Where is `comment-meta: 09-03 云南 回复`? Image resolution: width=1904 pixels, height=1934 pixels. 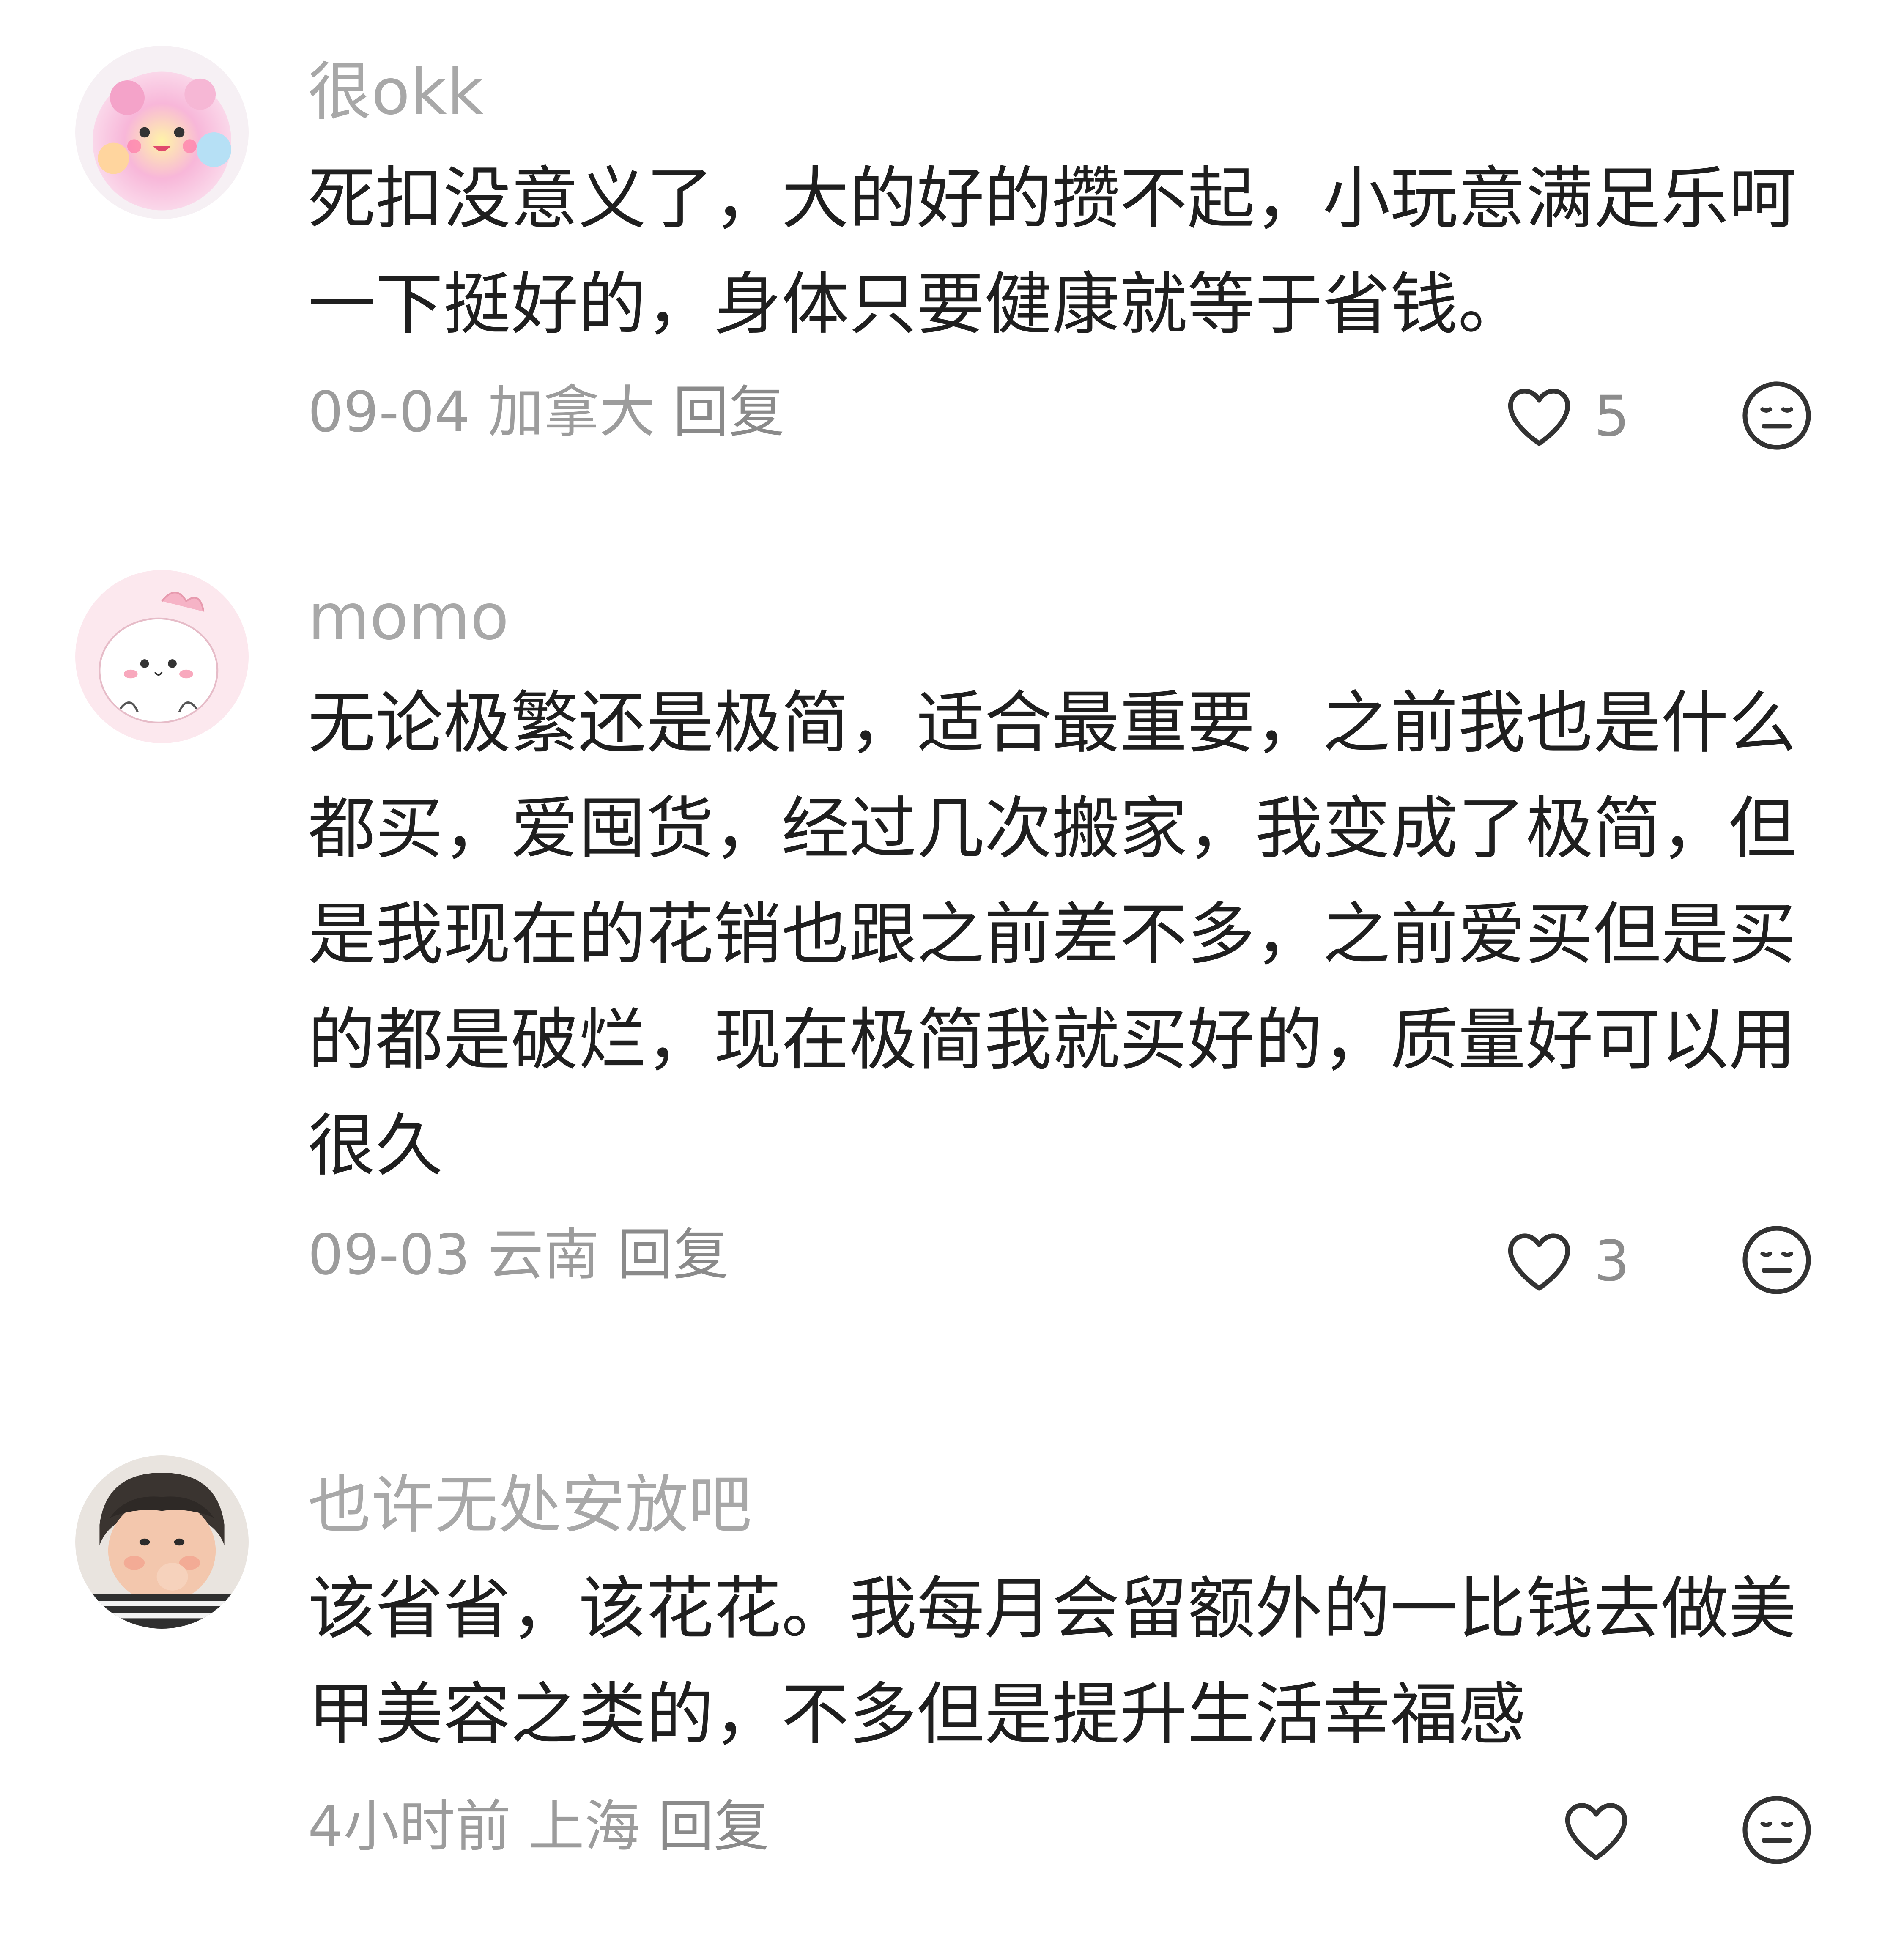
comment-meta: 09-03 云南 回复 is located at coordinates (527, 1255).